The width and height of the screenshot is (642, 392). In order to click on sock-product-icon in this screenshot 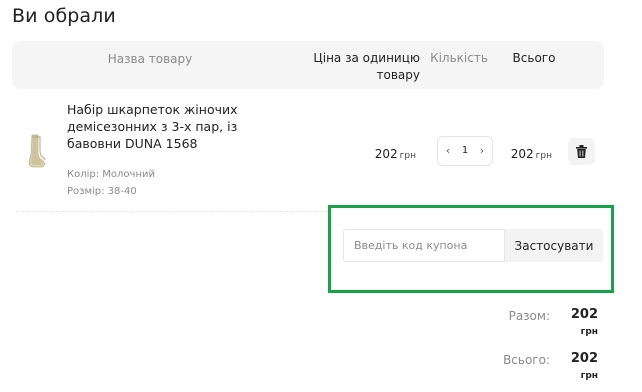, I will do `click(35, 151)`.